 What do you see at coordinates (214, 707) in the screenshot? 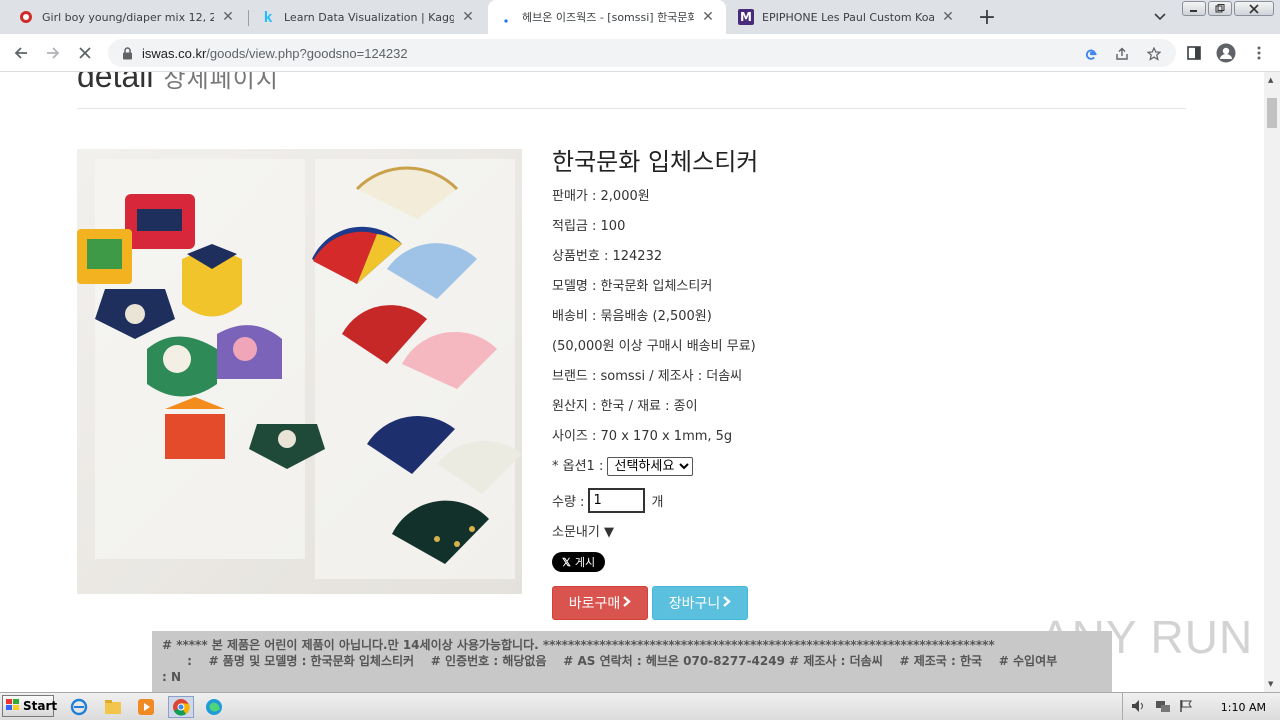
I see `edge-icon` at bounding box center [214, 707].